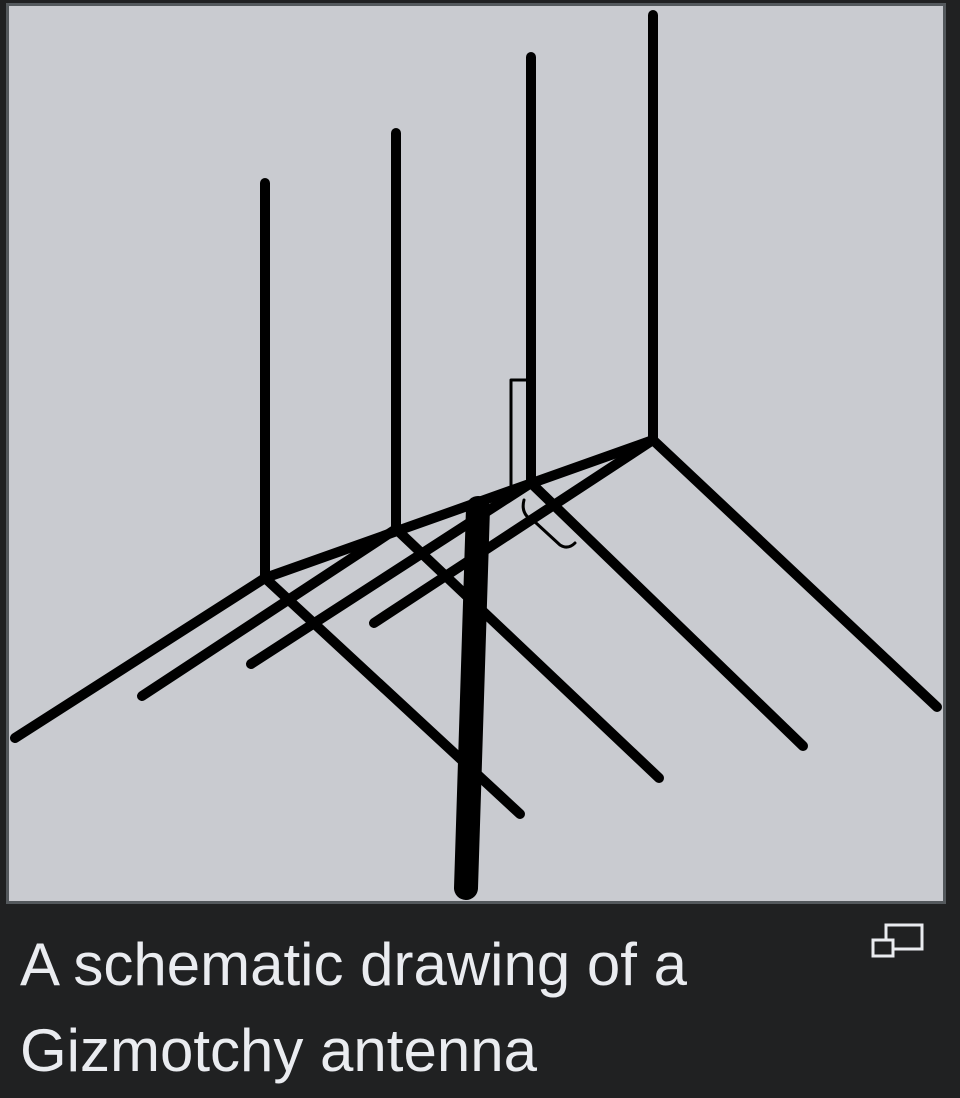 Image resolution: width=960 pixels, height=1098 pixels. I want to click on magnify-clip-icon, so click(898, 942).